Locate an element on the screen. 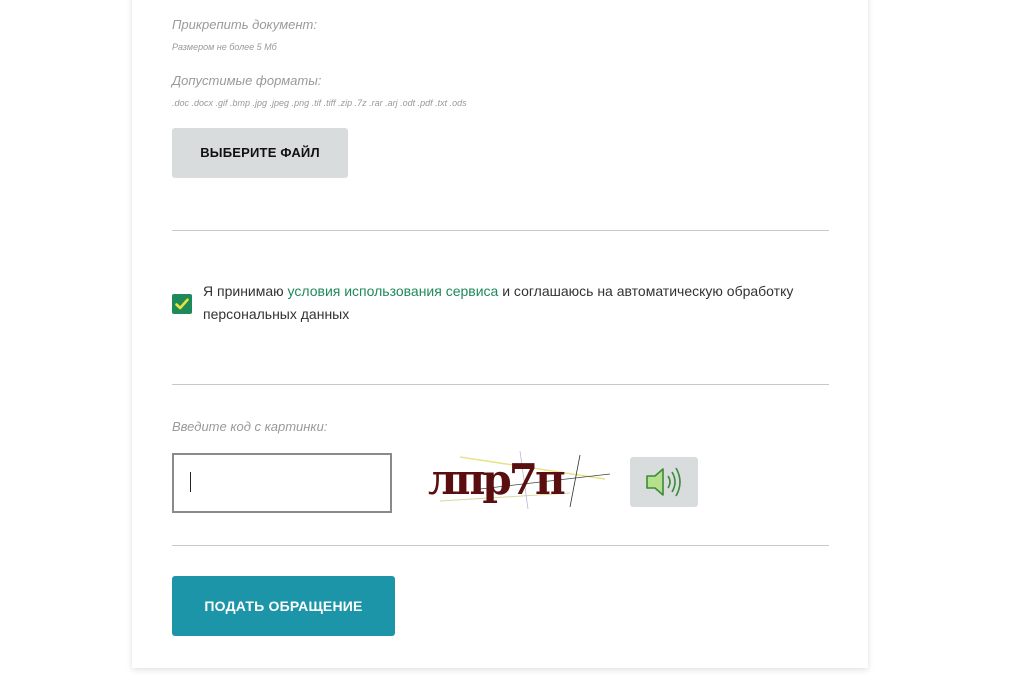 The height and width of the screenshot is (693, 1018). attachment-title: Прикрепить документ: is located at coordinates (244, 24).